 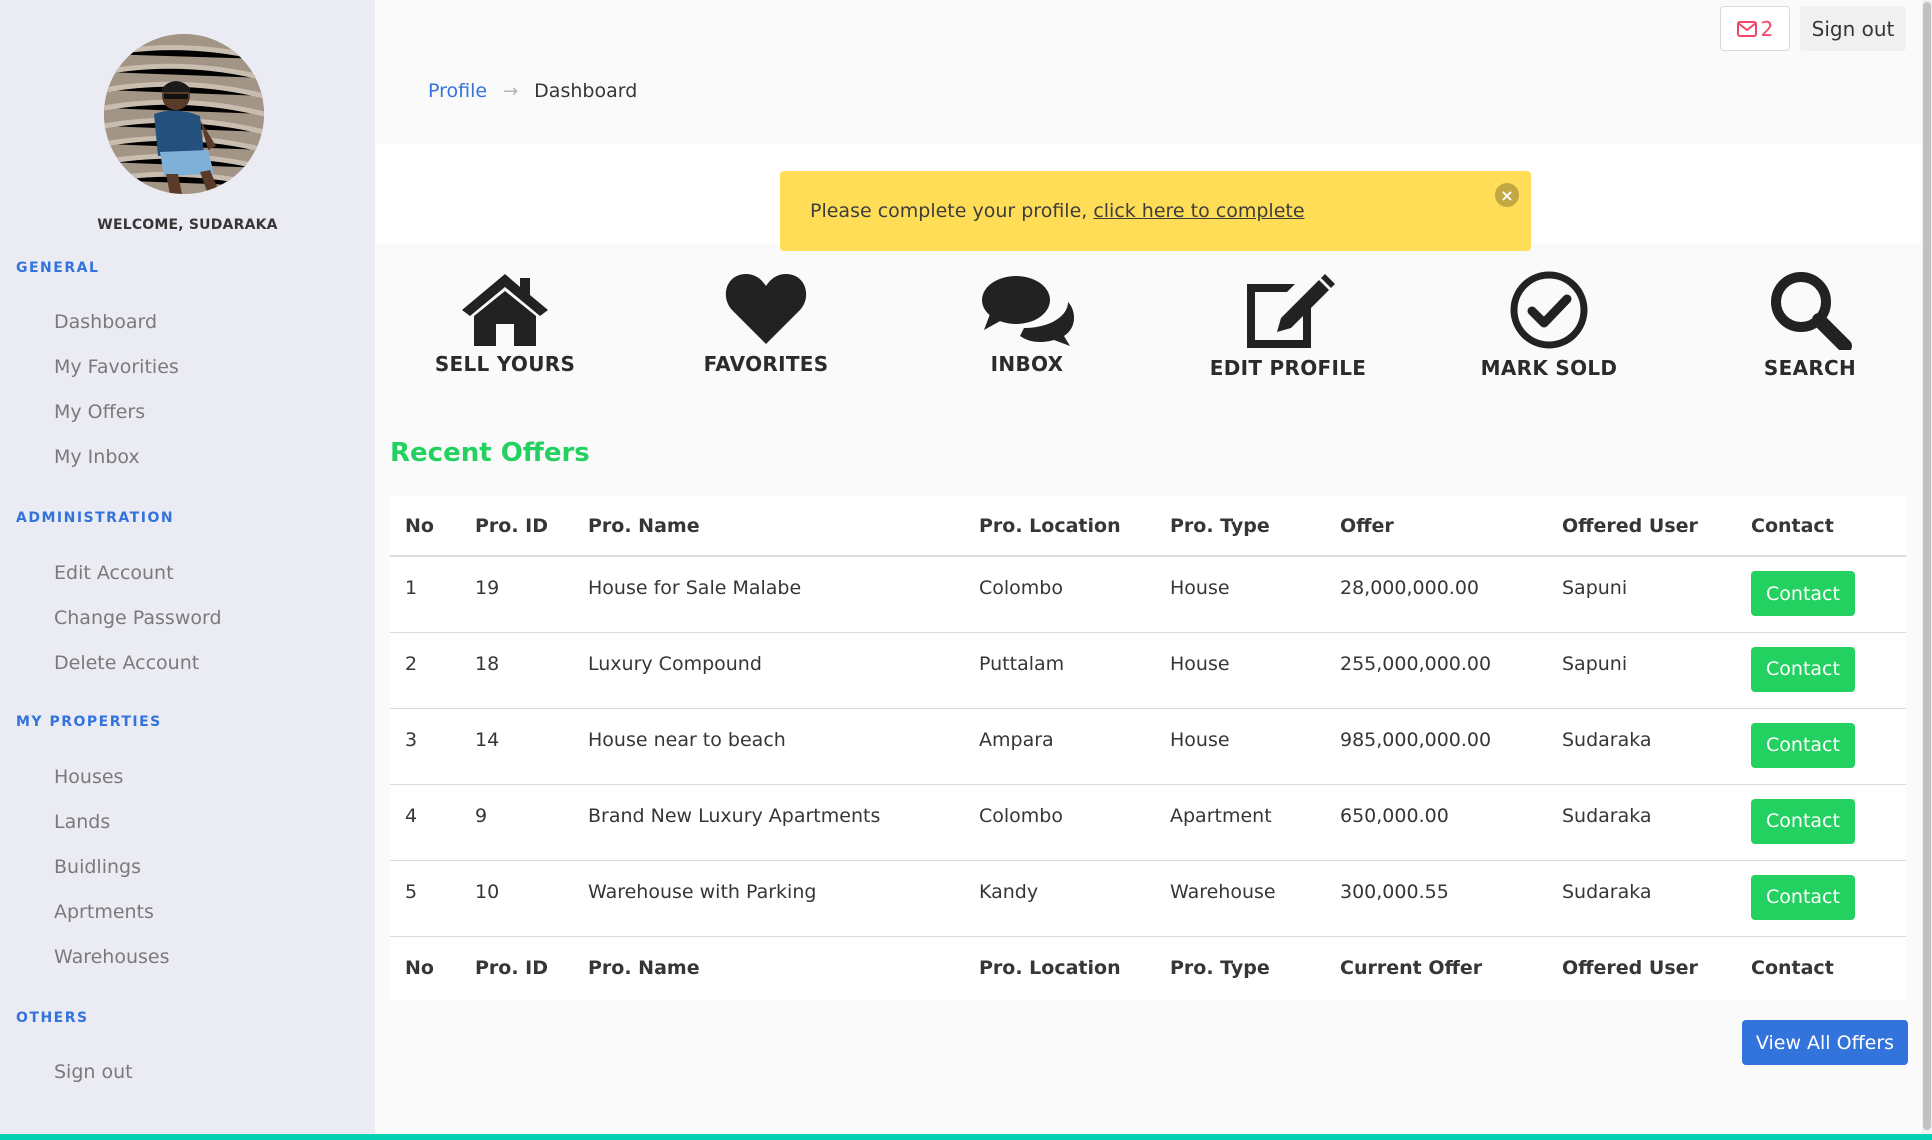 What do you see at coordinates (126, 663) in the screenshot?
I see `sidebar-item-delete-account: Delete Account` at bounding box center [126, 663].